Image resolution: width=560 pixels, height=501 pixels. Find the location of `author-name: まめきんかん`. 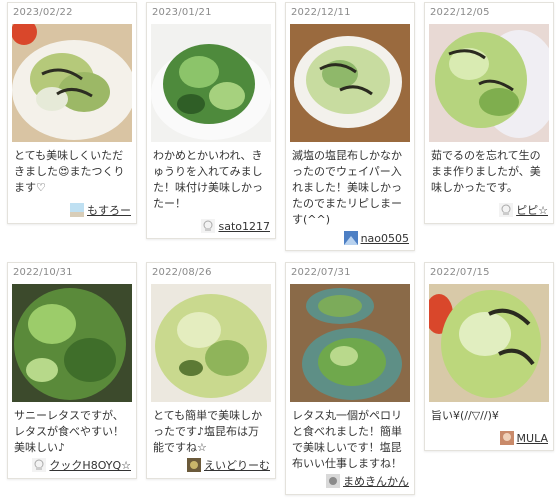

author-name: まめきんかん is located at coordinates (376, 481).